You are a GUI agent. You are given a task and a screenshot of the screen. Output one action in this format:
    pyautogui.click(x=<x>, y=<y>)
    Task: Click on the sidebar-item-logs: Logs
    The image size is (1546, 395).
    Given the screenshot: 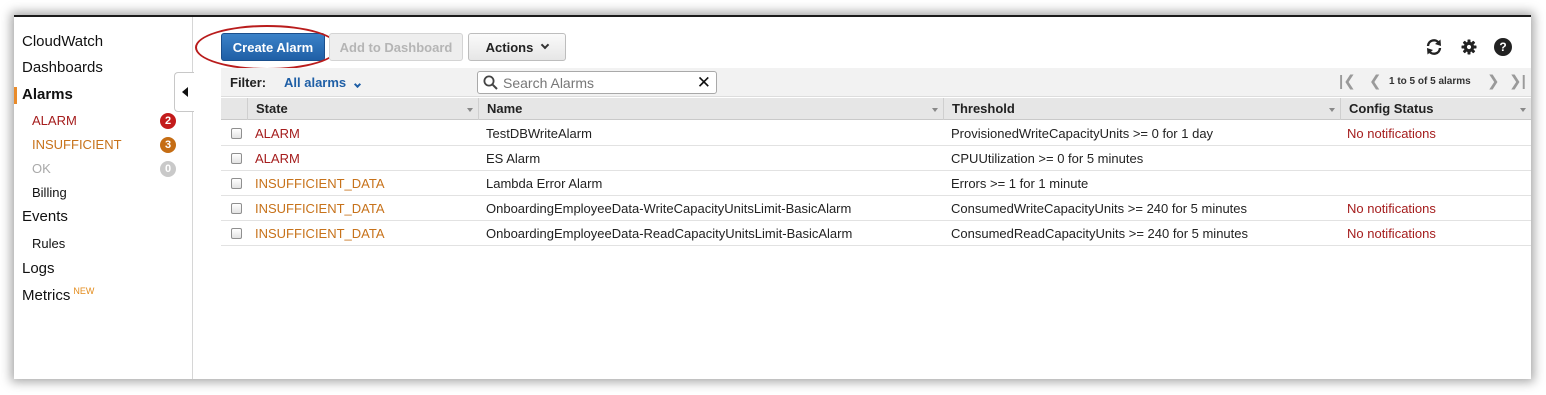 What is the action you would take?
    pyautogui.click(x=38, y=268)
    